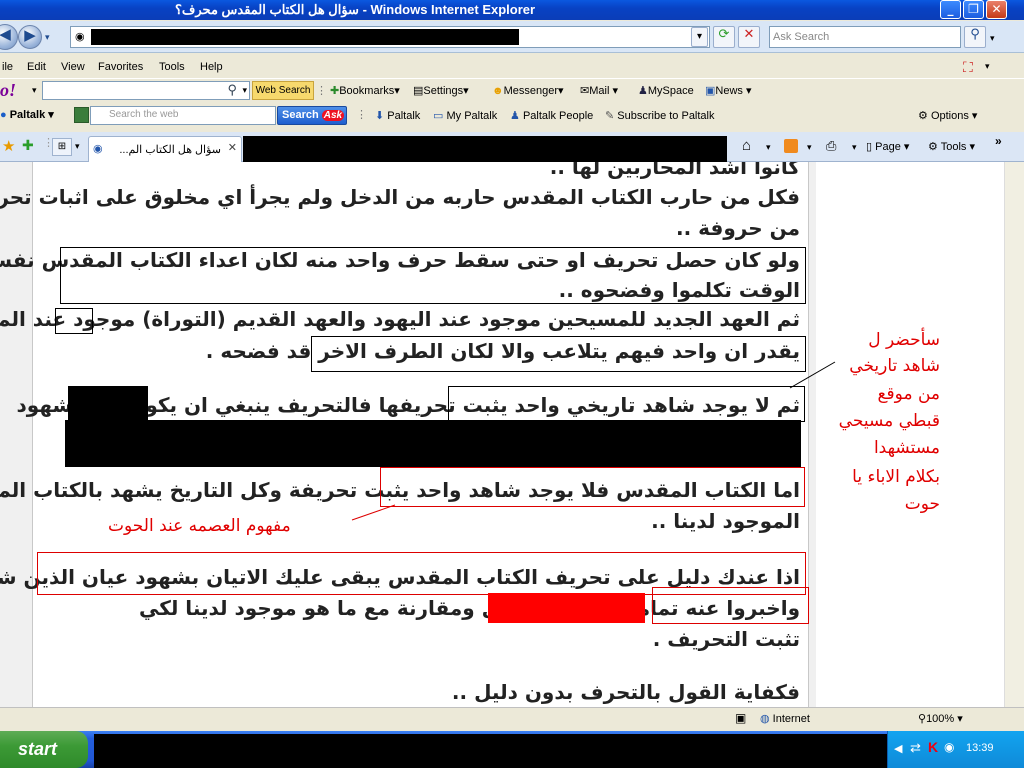 The height and width of the screenshot is (768, 1024). I want to click on forward-arrow-icon: ▶, so click(30, 35).